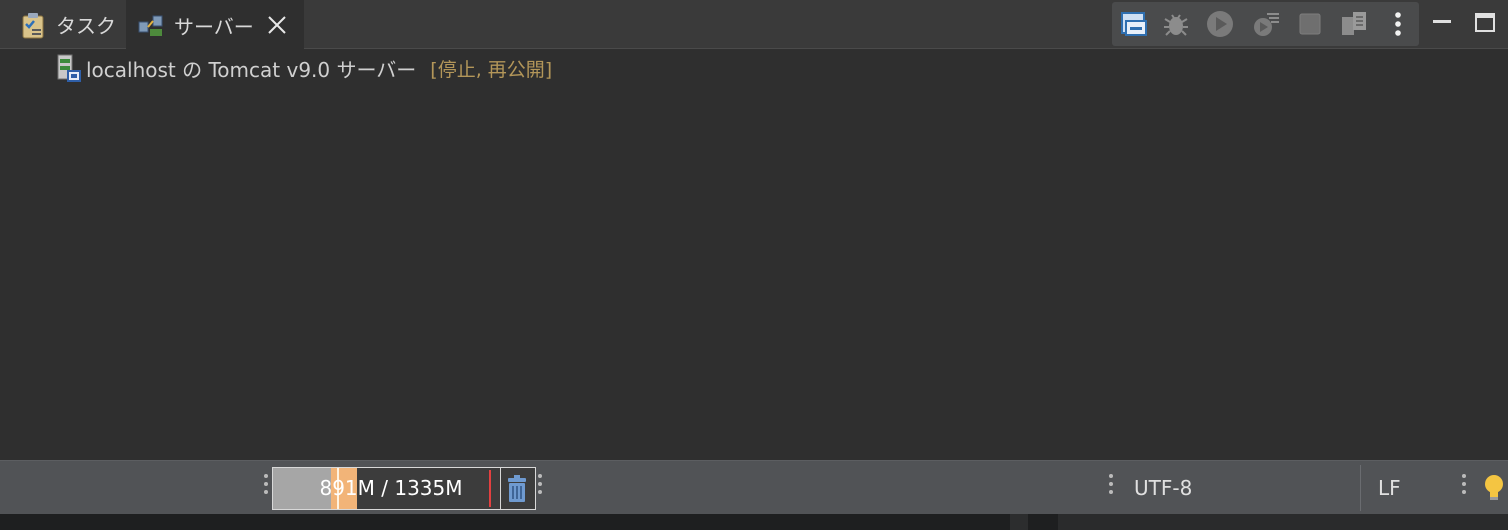 The height and width of the screenshot is (530, 1508). I want to click on close-icon, so click(277, 25).